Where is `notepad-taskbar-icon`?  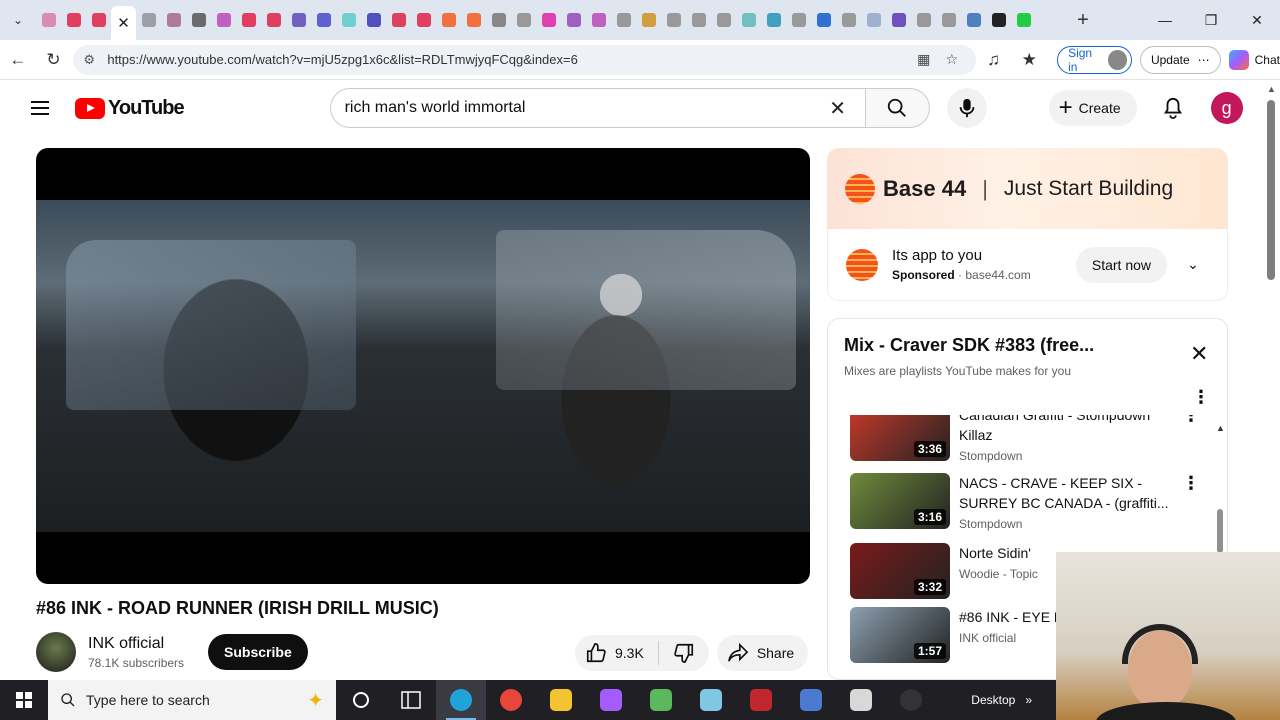
notepad-taskbar-icon is located at coordinates (711, 700).